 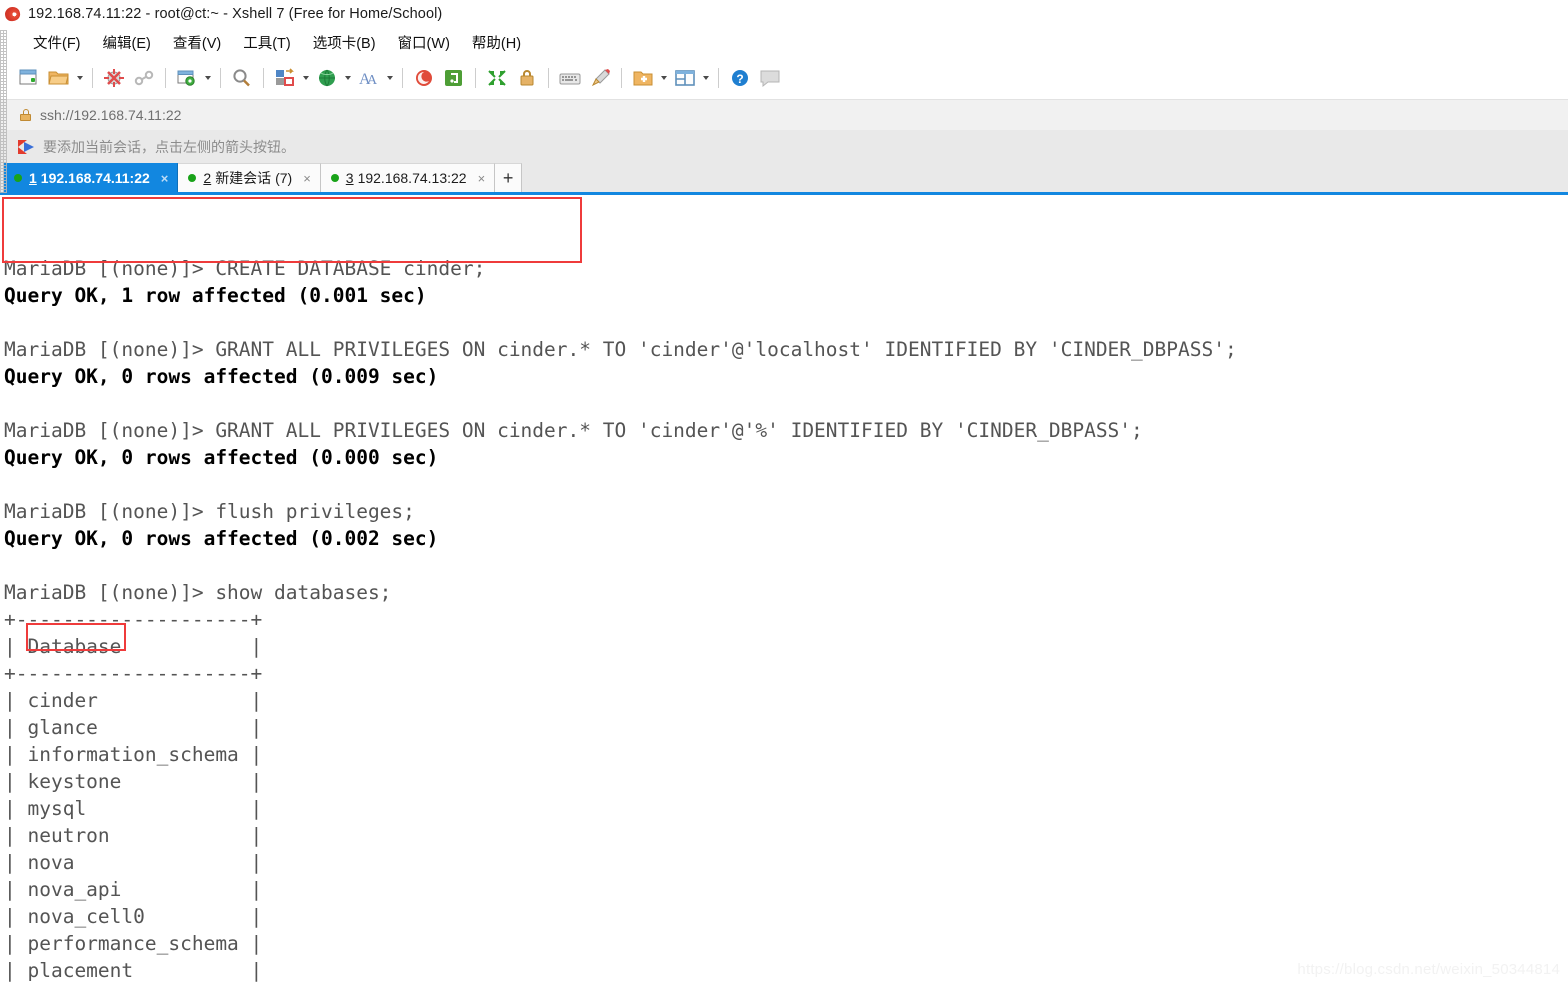 I want to click on tab-3-192-168-74-13: 3 192.168.74.13:22 ×, so click(x=408, y=177).